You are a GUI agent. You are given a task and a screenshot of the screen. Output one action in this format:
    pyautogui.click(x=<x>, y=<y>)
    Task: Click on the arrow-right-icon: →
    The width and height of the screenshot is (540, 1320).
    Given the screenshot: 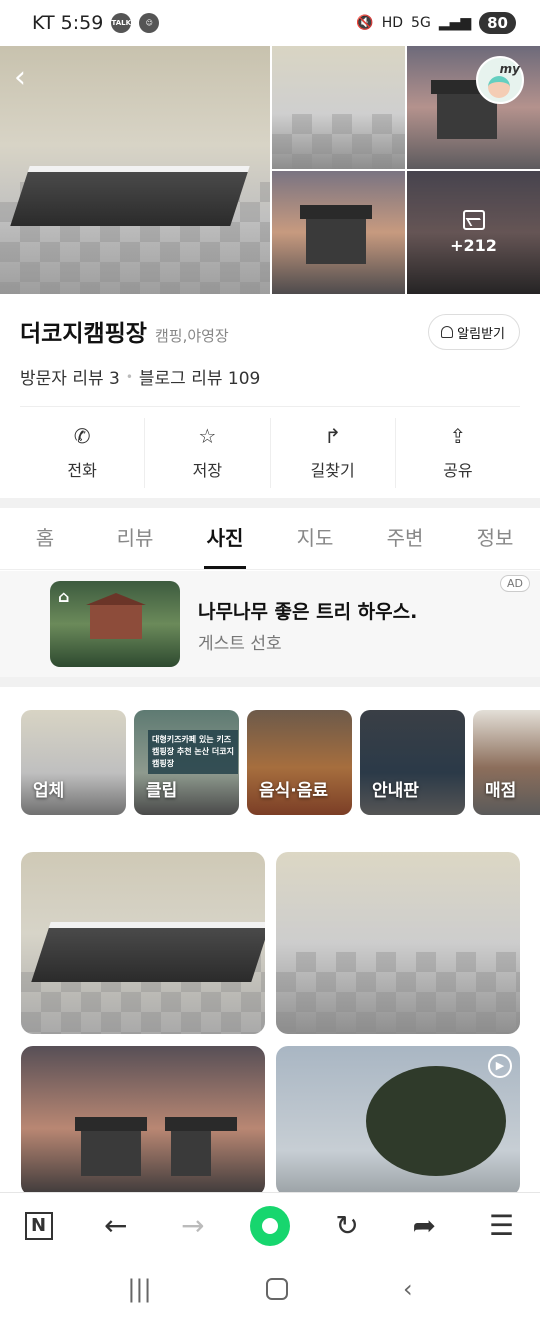 What is the action you would take?
    pyautogui.click(x=193, y=1225)
    